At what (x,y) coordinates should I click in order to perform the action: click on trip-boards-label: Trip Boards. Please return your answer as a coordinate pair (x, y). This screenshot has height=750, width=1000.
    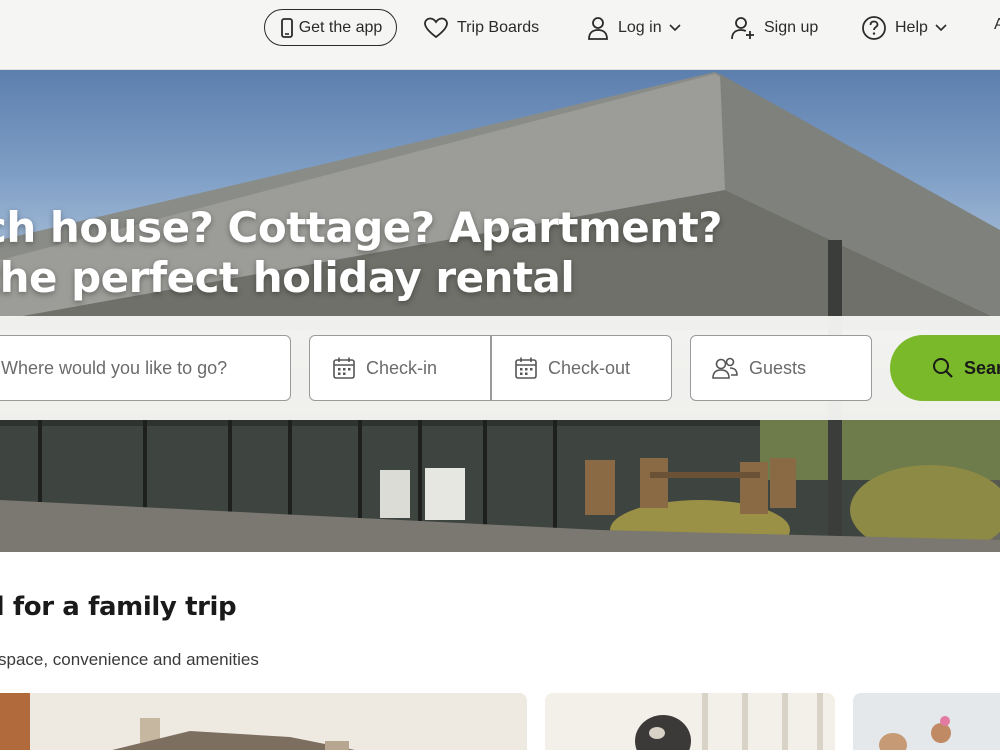
    Looking at the image, I should click on (498, 27).